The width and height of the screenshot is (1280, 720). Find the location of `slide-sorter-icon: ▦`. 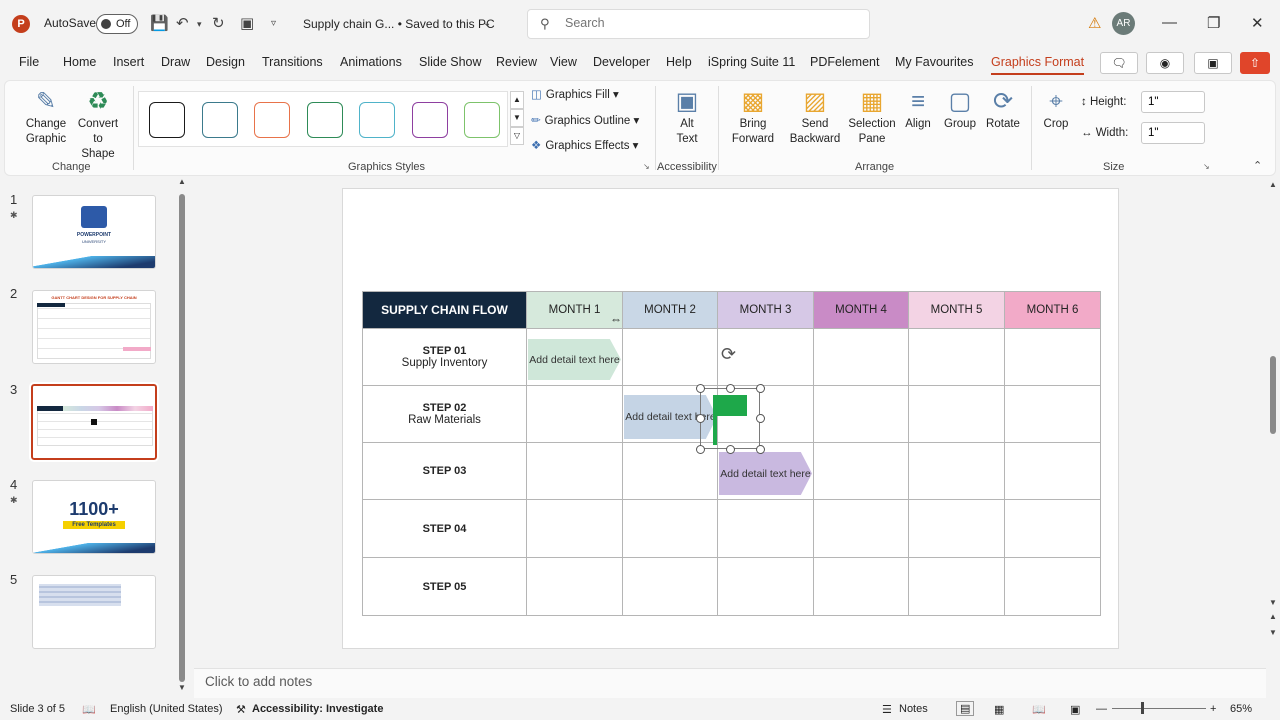

slide-sorter-icon: ▦ is located at coordinates (999, 709).